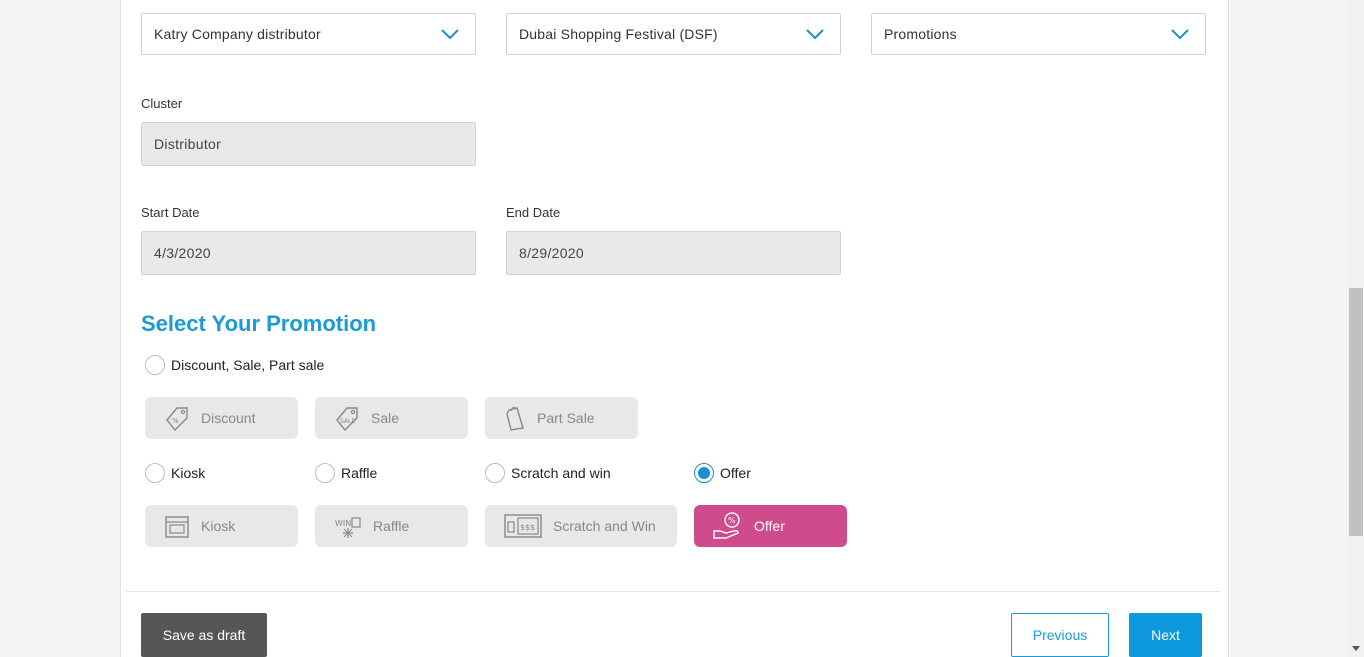 The height and width of the screenshot is (657, 1364). What do you see at coordinates (735, 473) in the screenshot?
I see `radio-label: Offer` at bounding box center [735, 473].